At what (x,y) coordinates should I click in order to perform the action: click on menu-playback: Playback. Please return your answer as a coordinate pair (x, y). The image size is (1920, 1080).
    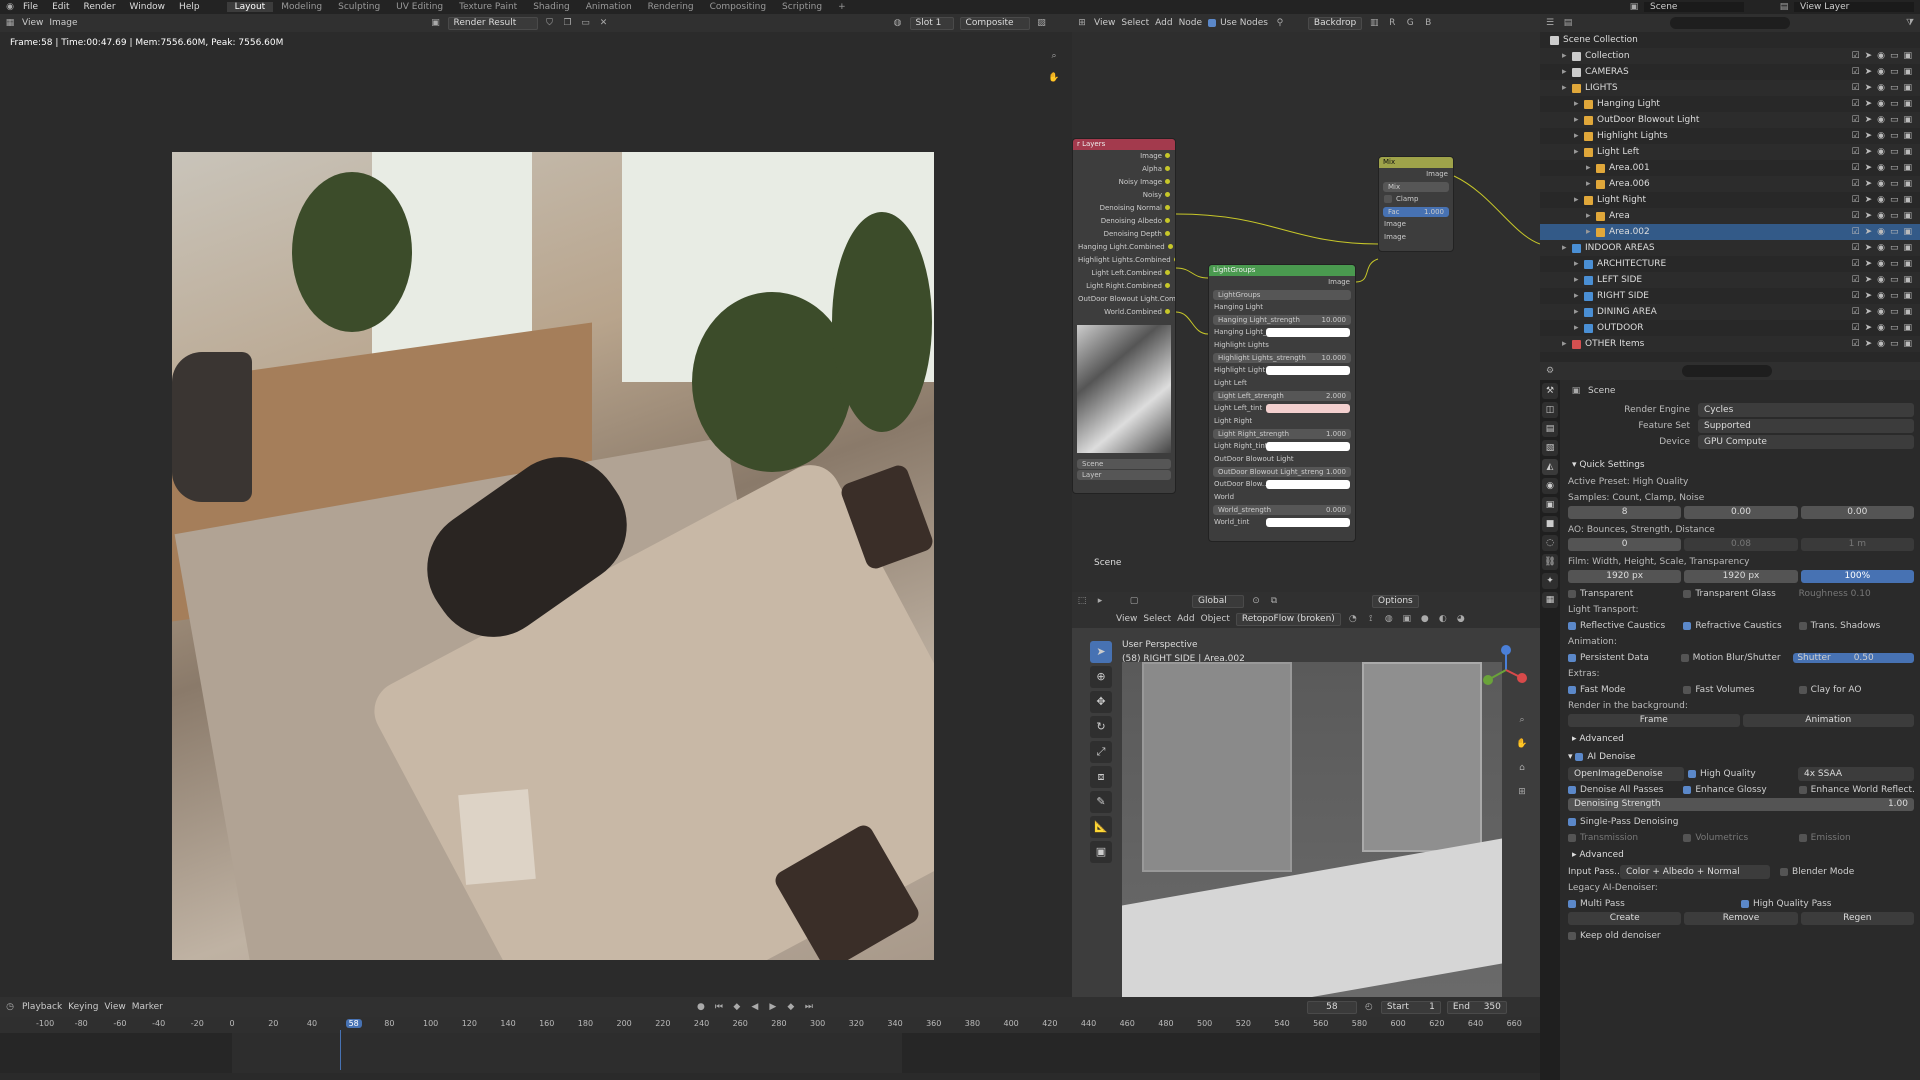
    Looking at the image, I should click on (42, 1007).